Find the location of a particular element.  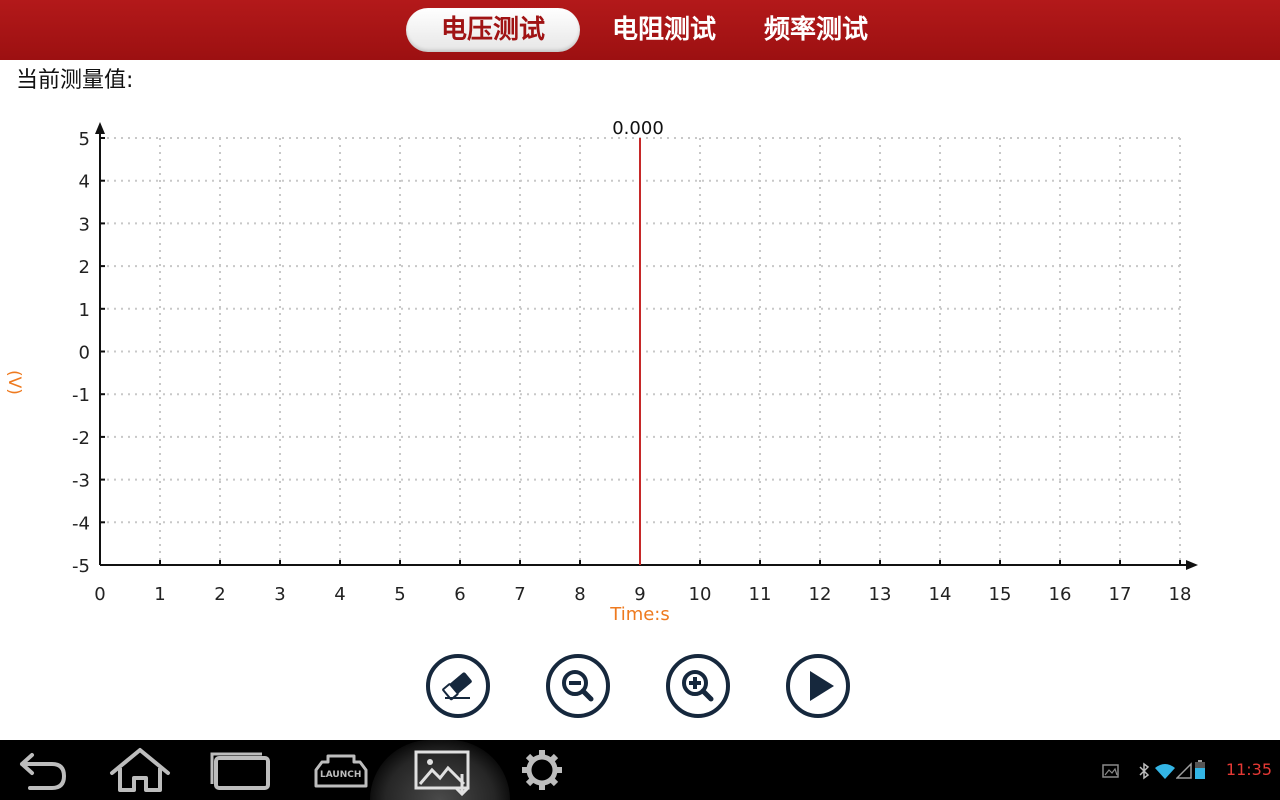

x-tick-label: 3 is located at coordinates (279, 594).